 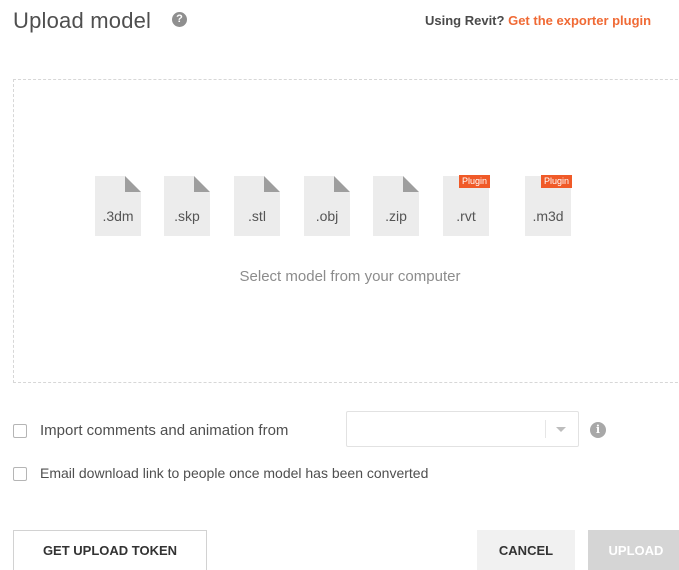 What do you see at coordinates (462, 429) in the screenshot?
I see `import-source-select` at bounding box center [462, 429].